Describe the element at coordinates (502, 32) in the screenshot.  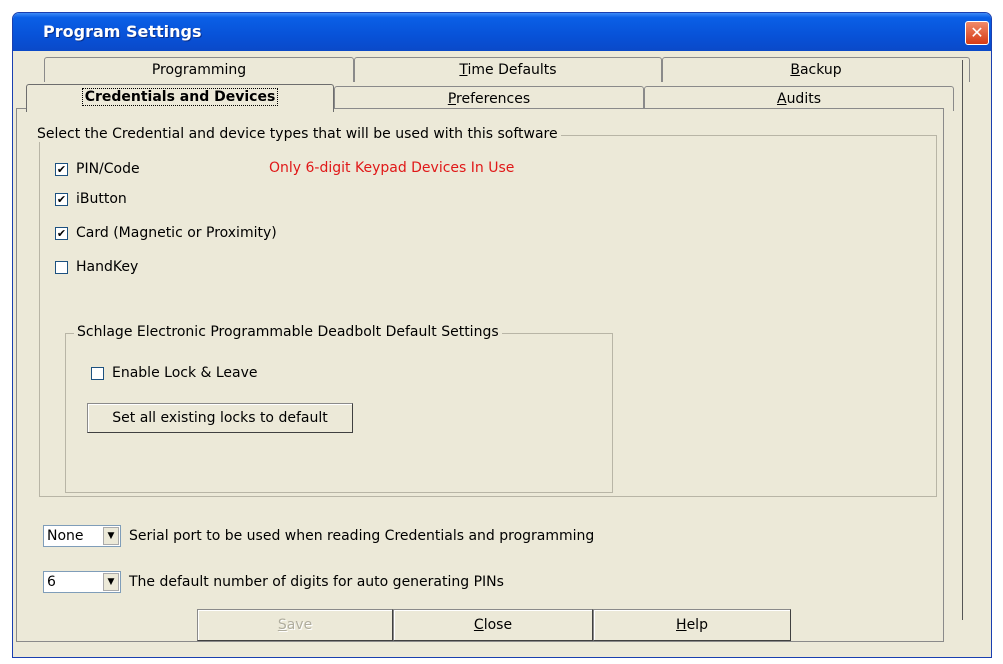
I see `title-bar: Program Settings ✕` at that location.